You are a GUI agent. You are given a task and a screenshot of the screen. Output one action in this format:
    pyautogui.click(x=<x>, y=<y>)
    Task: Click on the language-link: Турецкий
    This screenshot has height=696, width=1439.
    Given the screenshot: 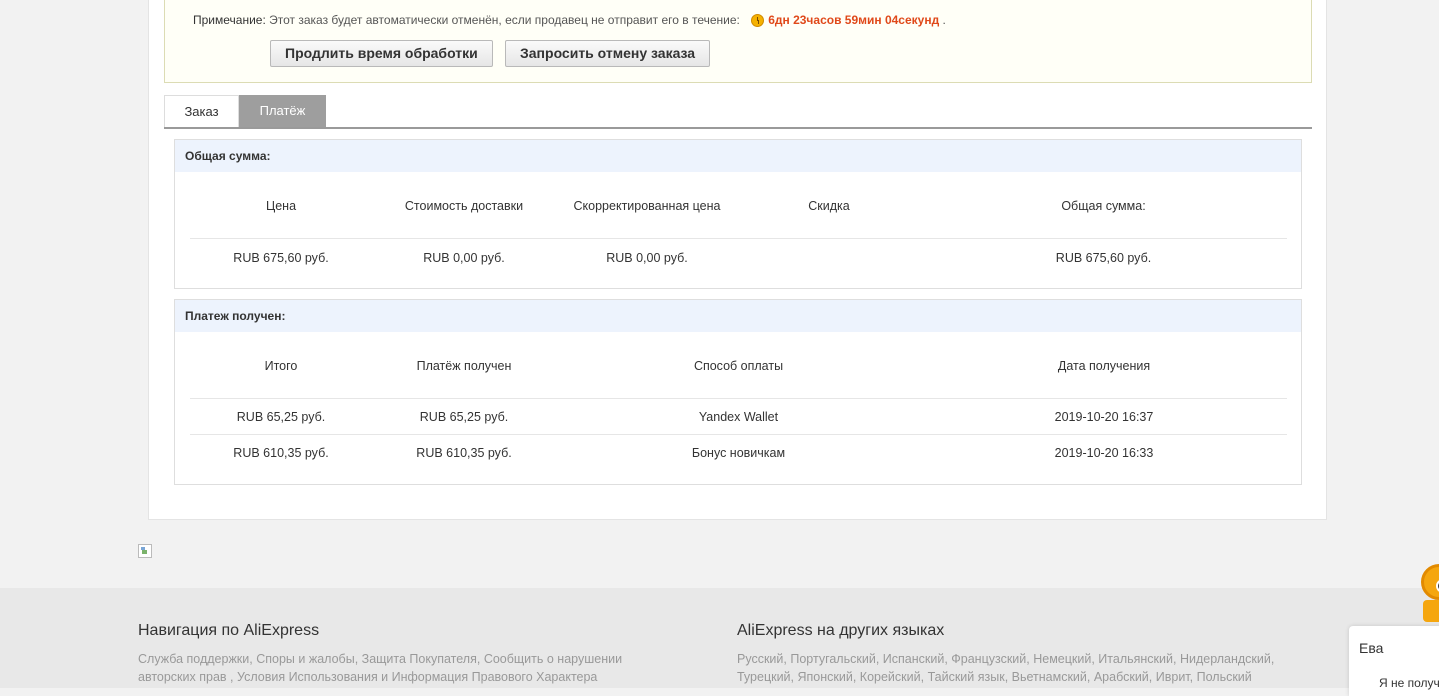 What is the action you would take?
    pyautogui.click(x=764, y=677)
    